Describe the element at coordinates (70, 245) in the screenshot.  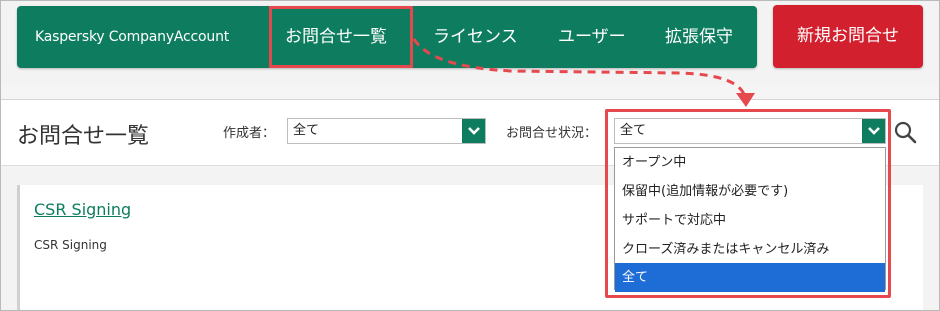
I see `inquiry-subtitle: CSR Signing` at that location.